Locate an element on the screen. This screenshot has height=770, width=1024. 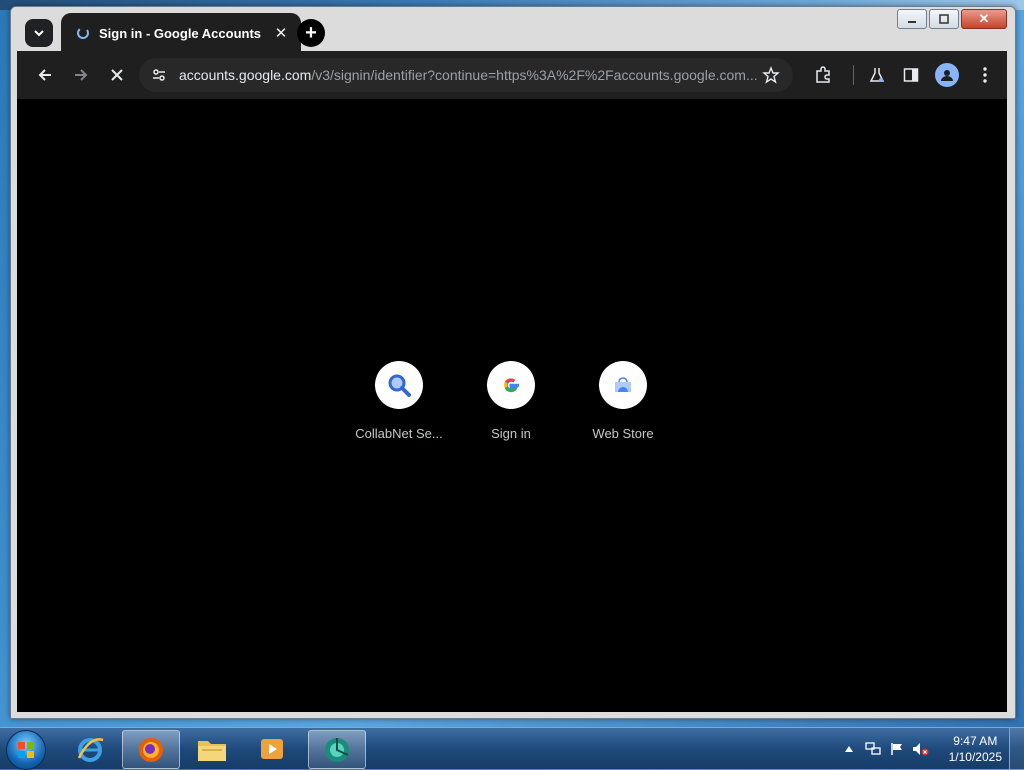
maximize-button is located at coordinates (944, 19).